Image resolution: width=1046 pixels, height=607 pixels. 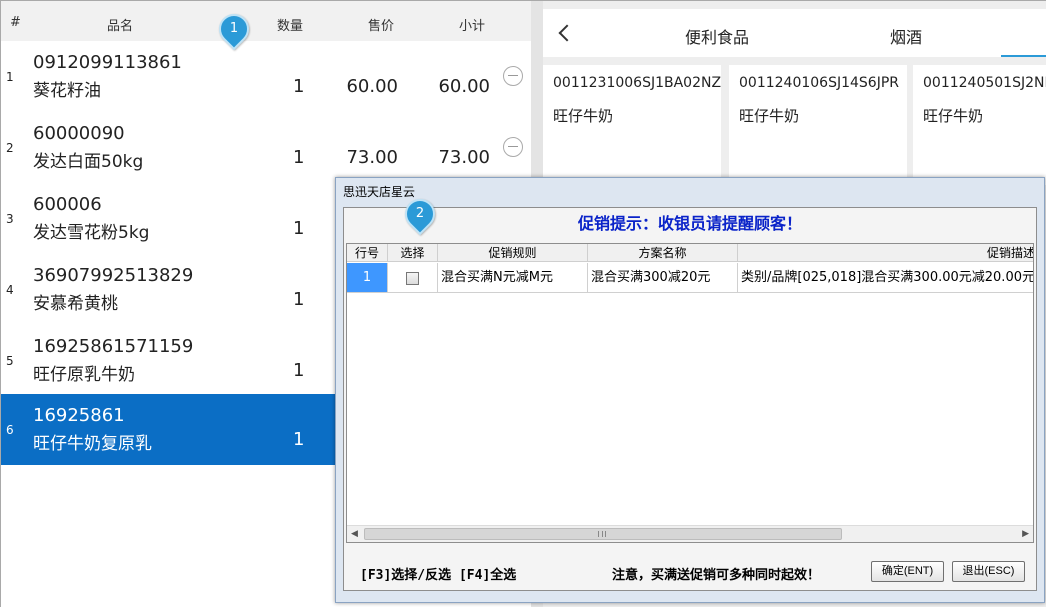 What do you see at coordinates (10, 430) in the screenshot?
I see `row-index: 6` at bounding box center [10, 430].